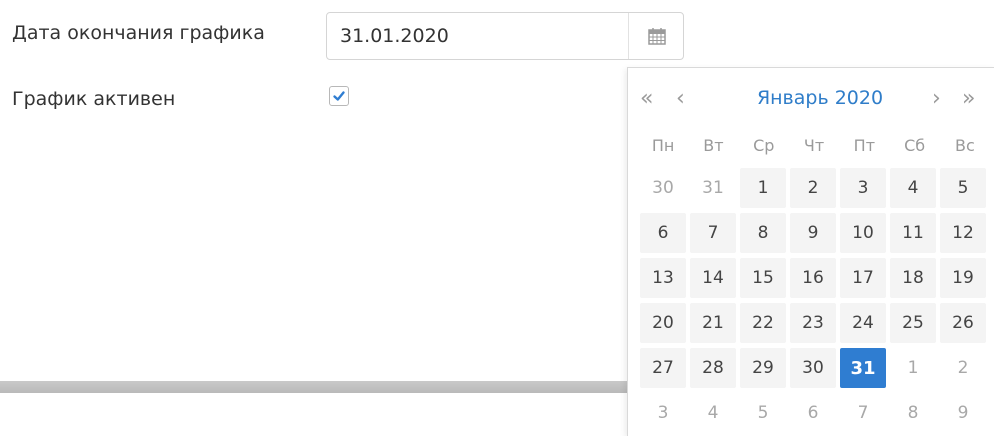 This screenshot has height=436, width=994. I want to click on weekday-label: Вс, so click(965, 145).